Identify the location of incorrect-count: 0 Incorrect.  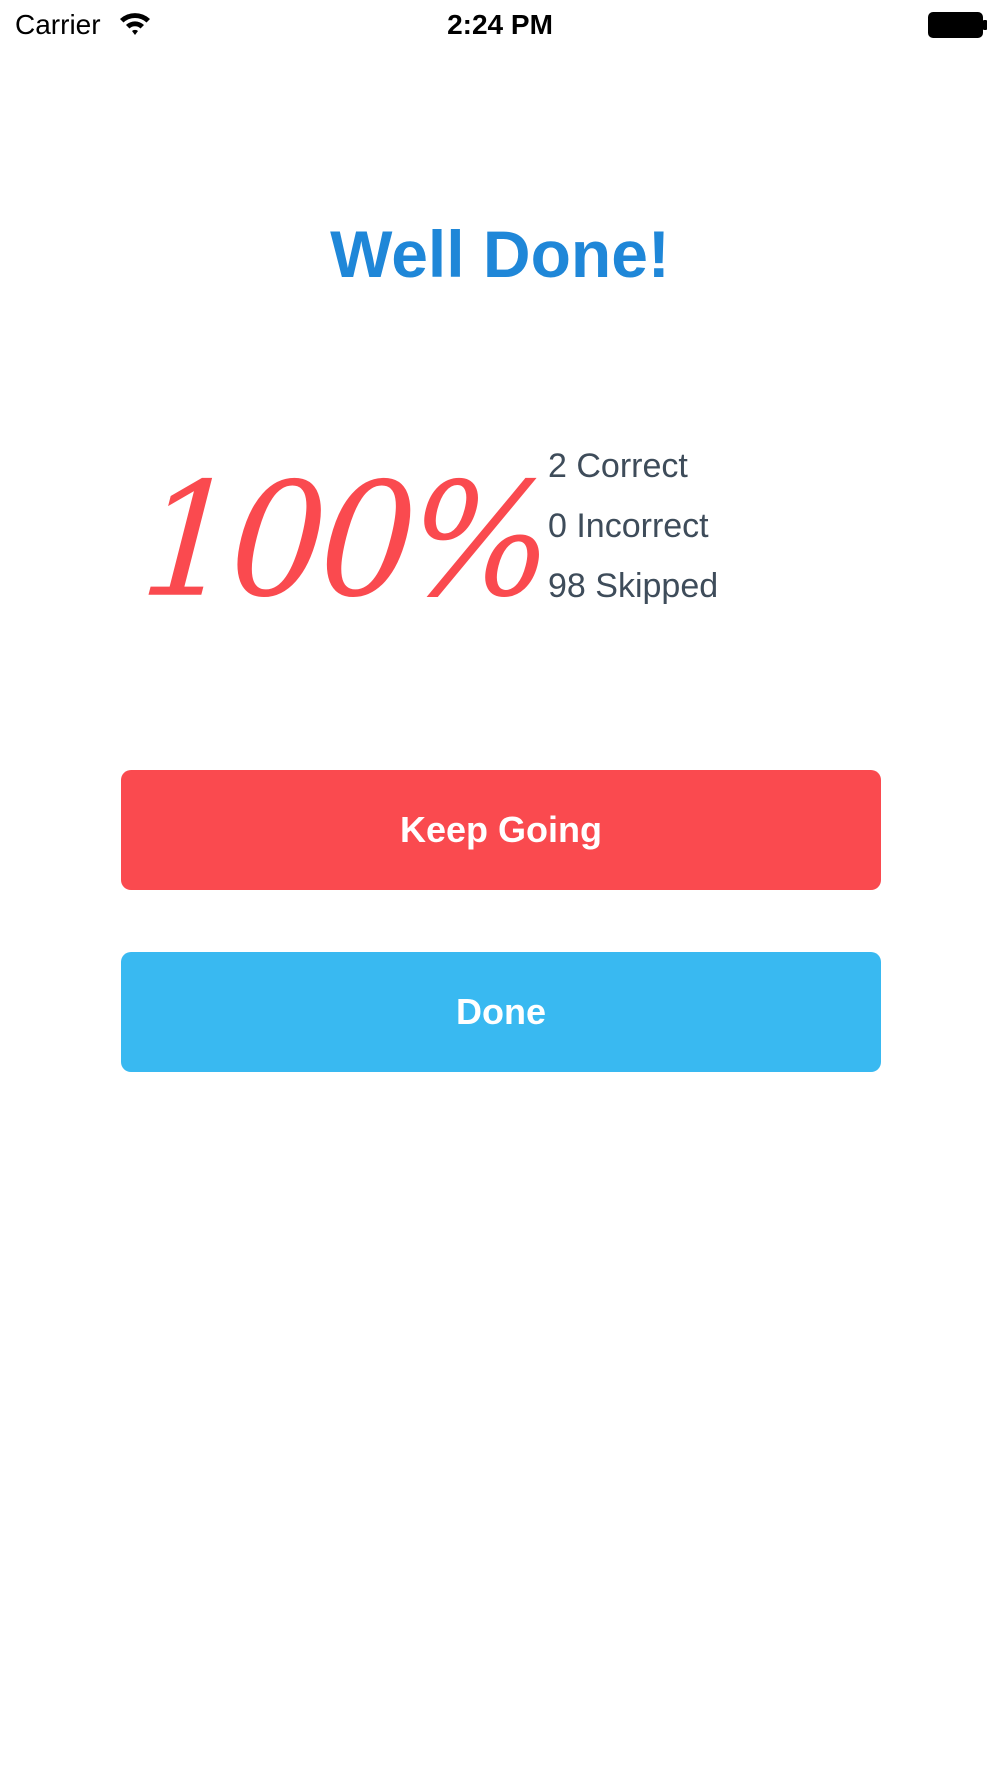
(628, 526).